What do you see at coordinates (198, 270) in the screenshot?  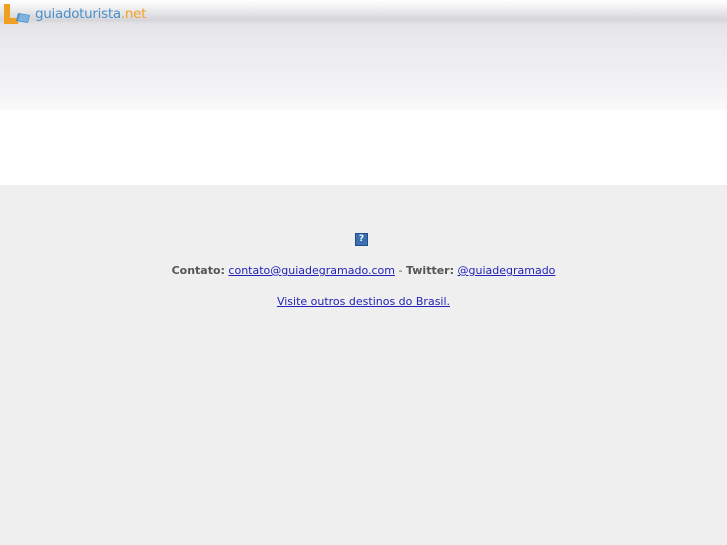 I see `contact-label: Contato:` at bounding box center [198, 270].